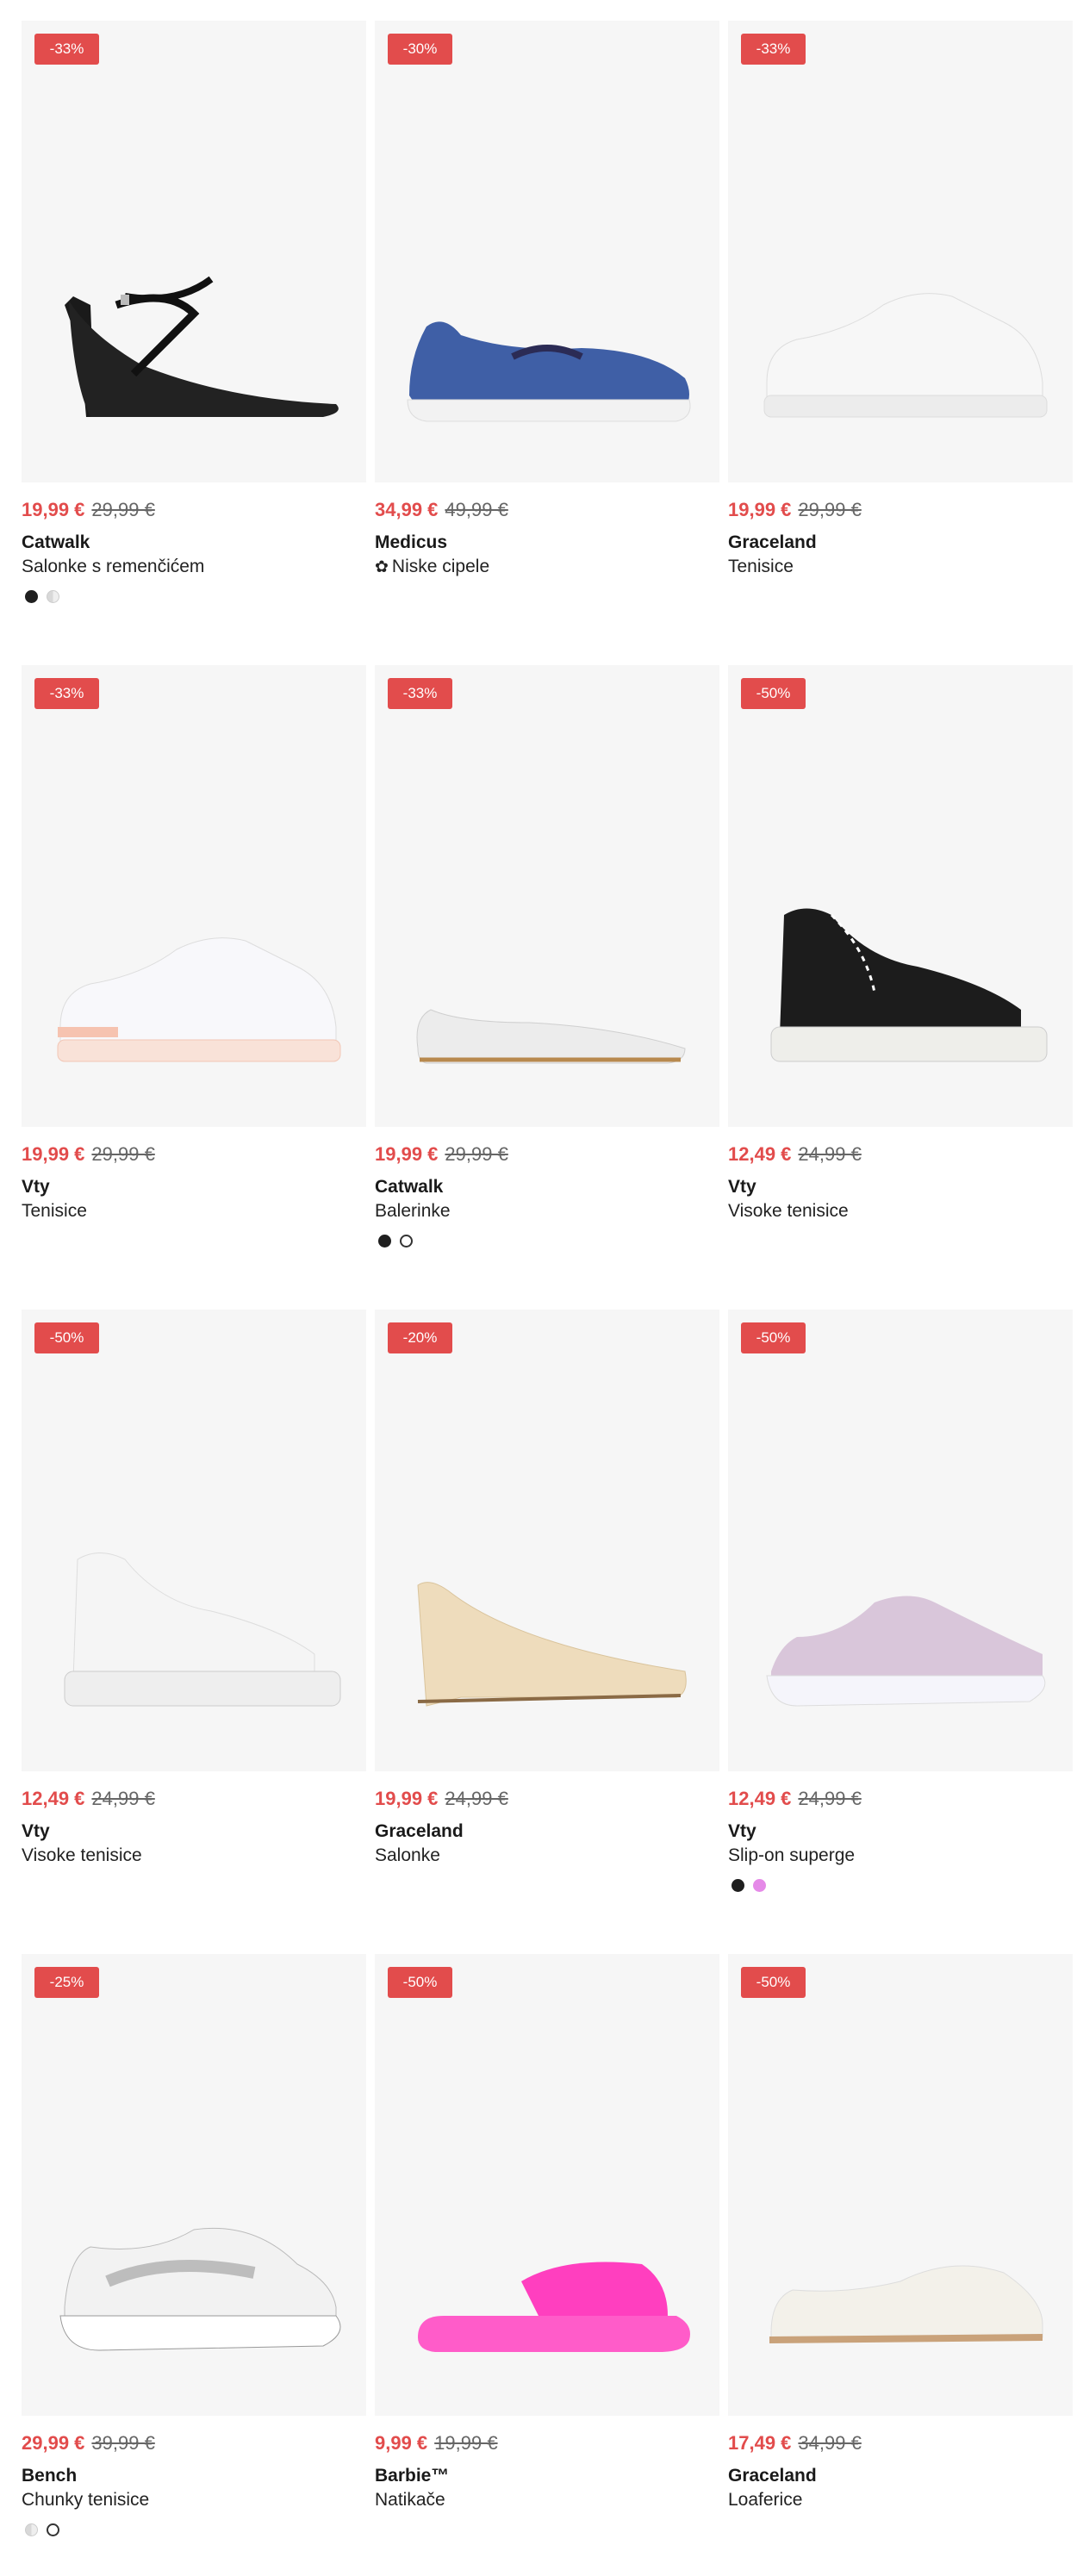 The image size is (1077, 2576). I want to click on price-row: 9,99 € 19,99 €, so click(437, 2443).